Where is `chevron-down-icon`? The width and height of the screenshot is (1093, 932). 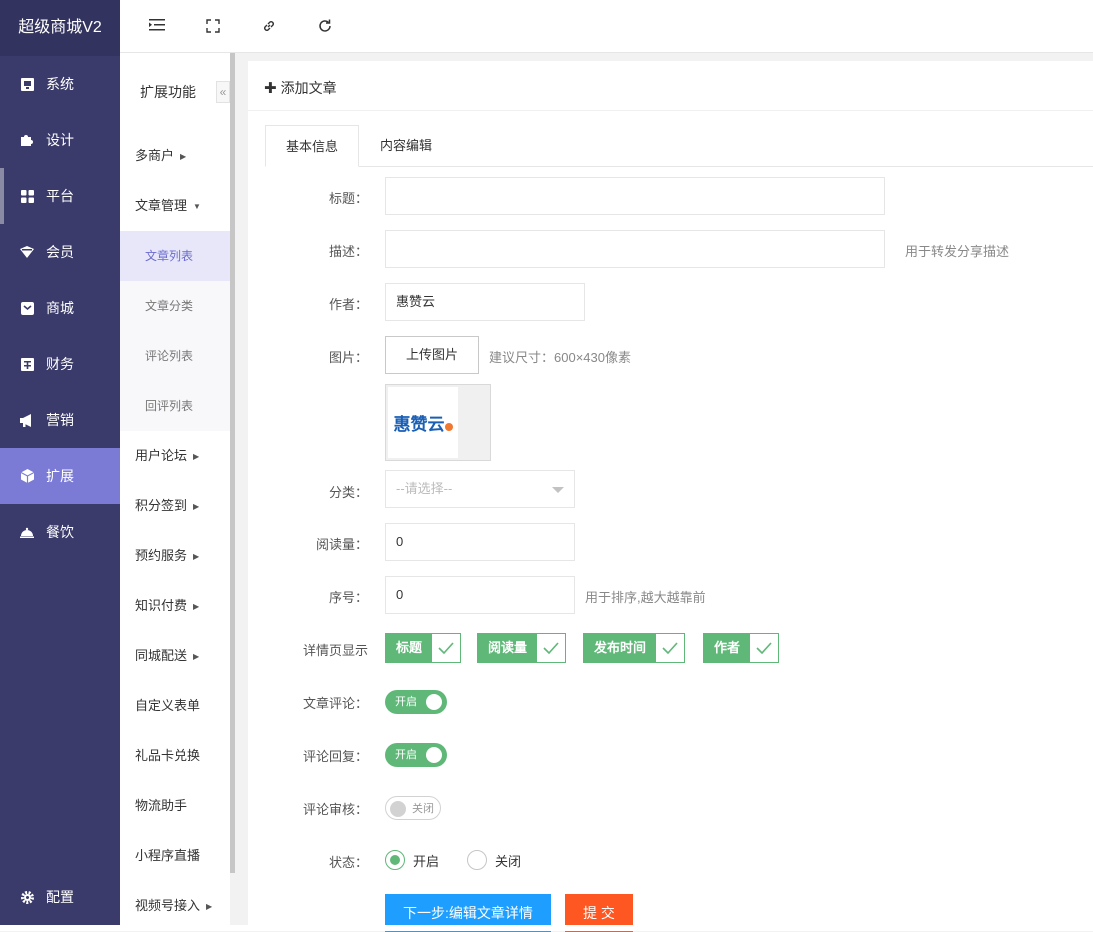 chevron-down-icon is located at coordinates (558, 490).